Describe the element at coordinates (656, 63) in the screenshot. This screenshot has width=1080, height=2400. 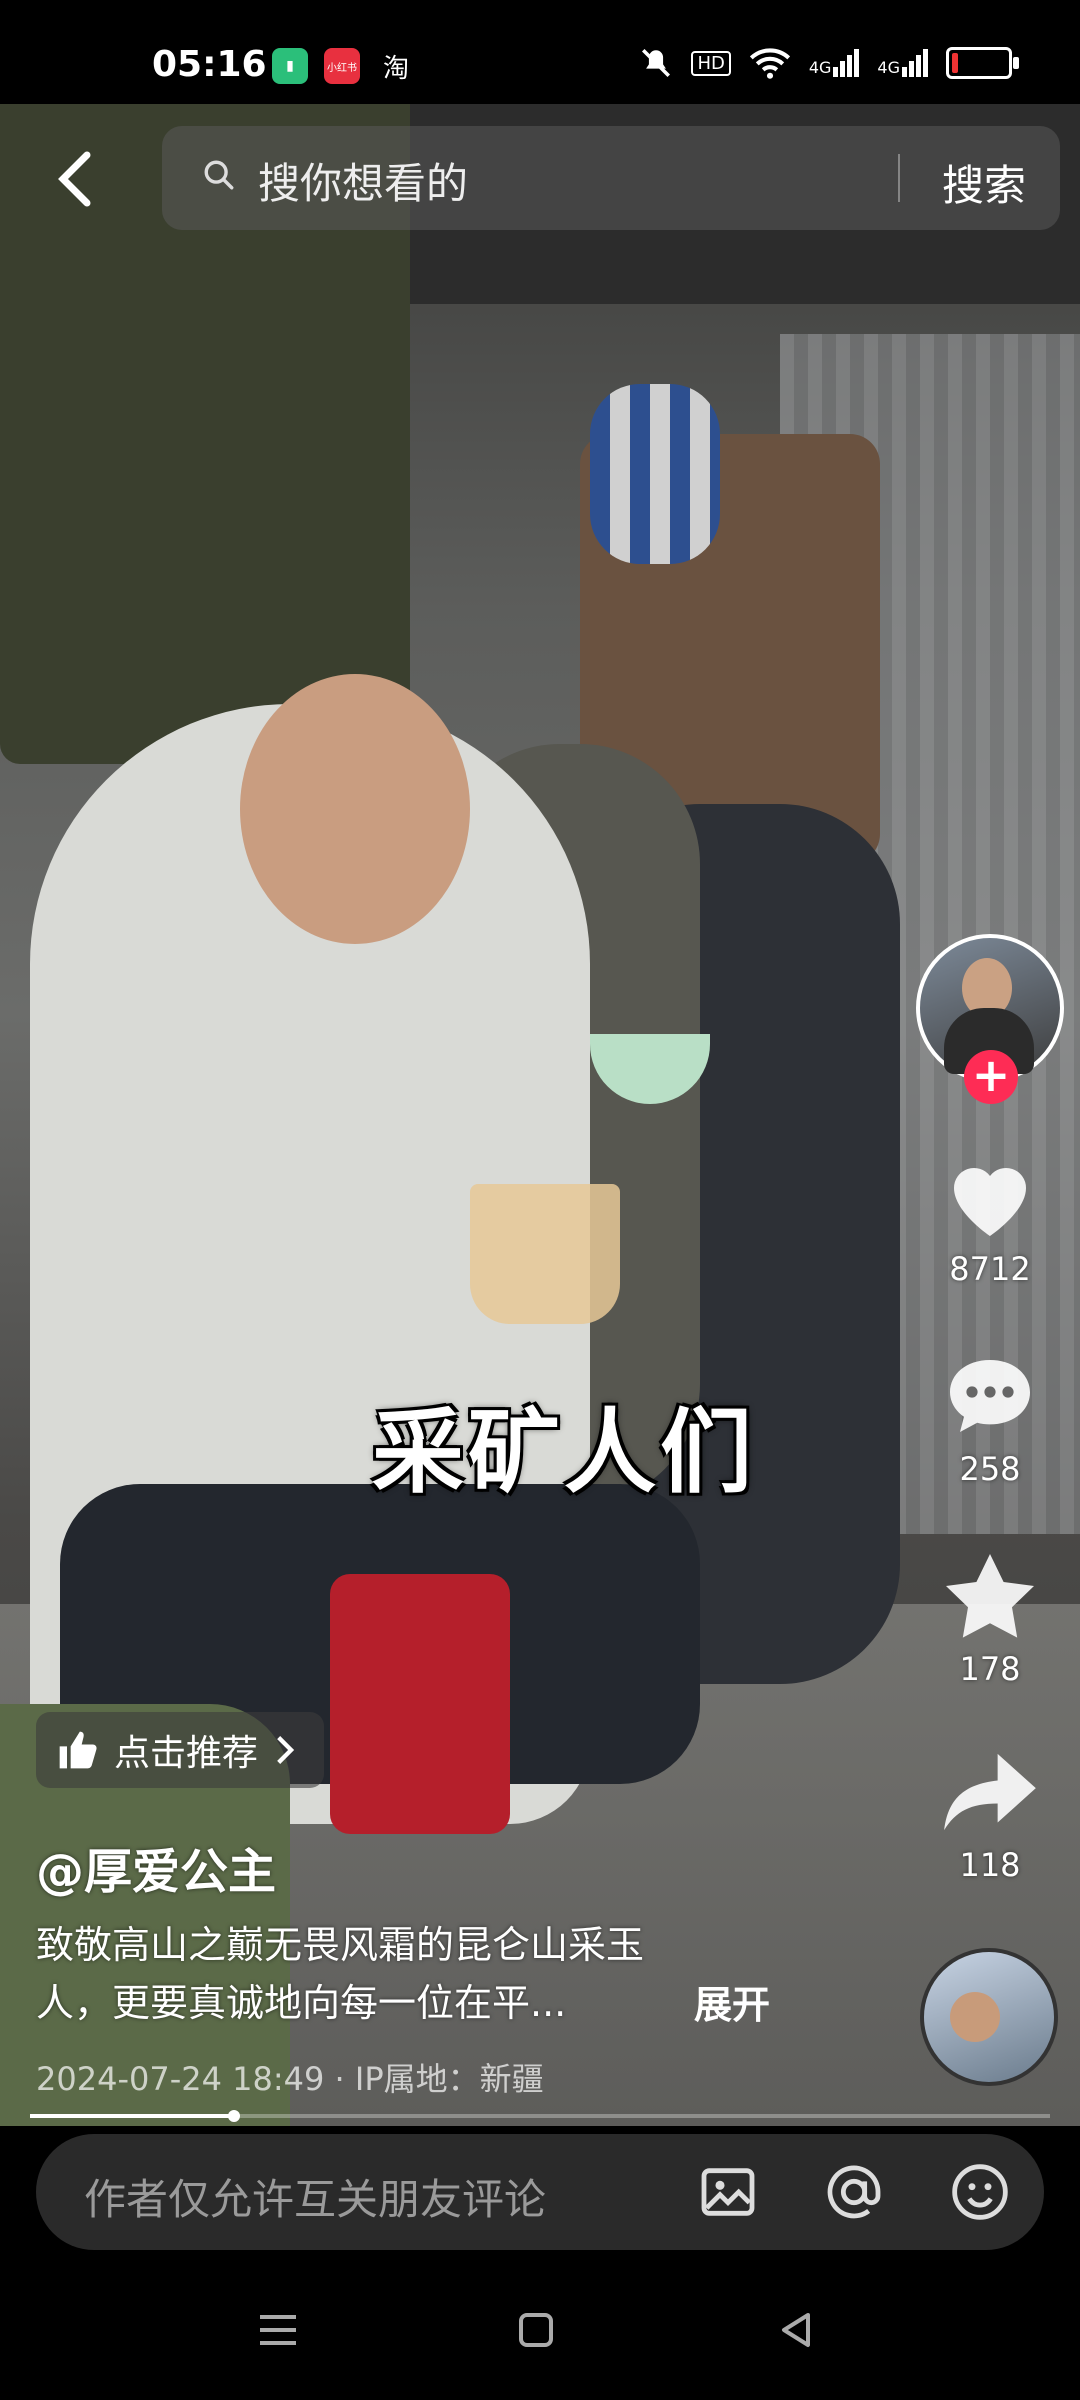
I see `mute-icon` at that location.